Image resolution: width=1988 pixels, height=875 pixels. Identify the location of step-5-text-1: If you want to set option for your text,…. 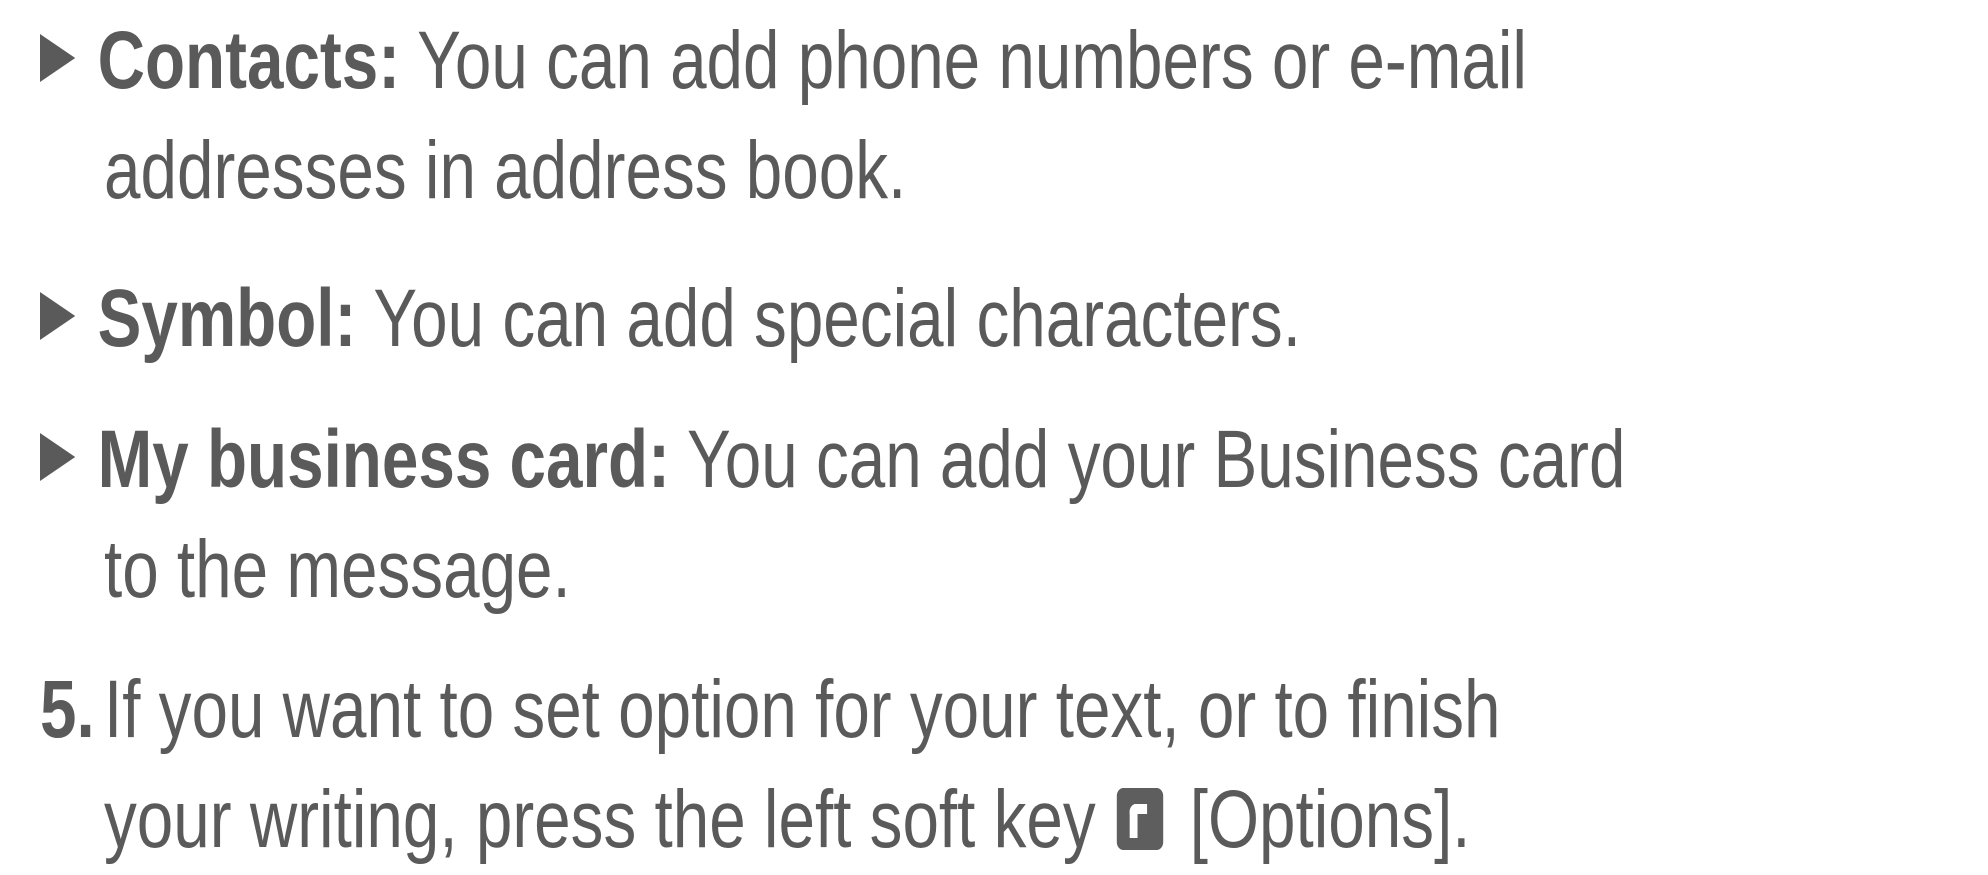
(802, 709).